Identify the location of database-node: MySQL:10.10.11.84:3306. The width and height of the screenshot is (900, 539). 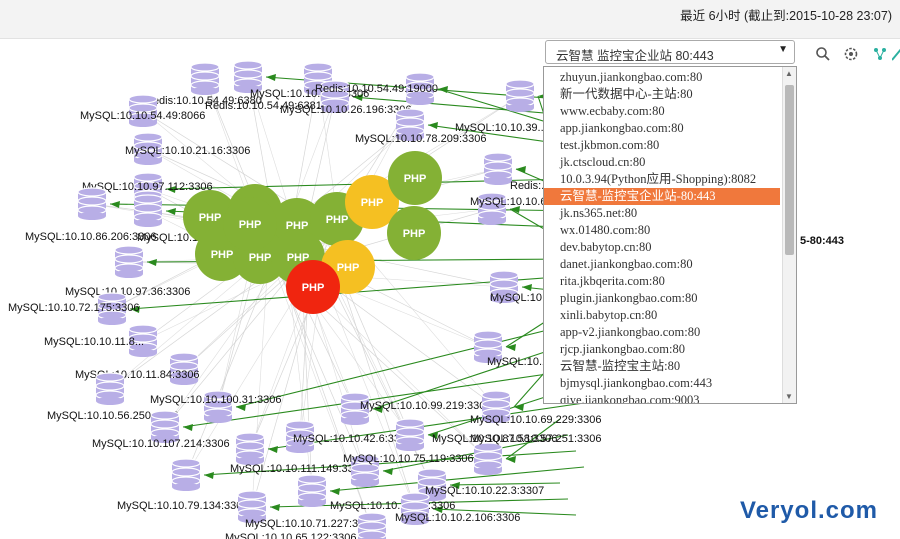
(137, 368).